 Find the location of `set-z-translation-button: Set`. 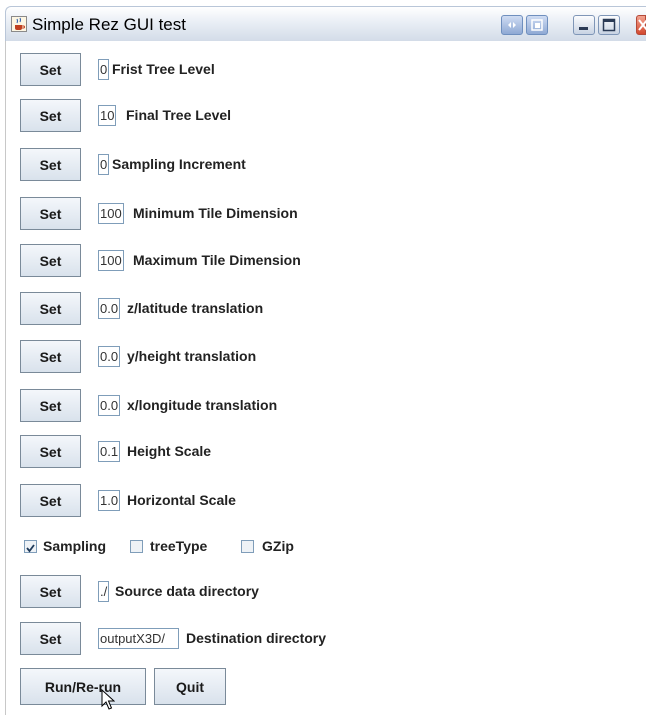

set-z-translation-button: Set is located at coordinates (50, 308).